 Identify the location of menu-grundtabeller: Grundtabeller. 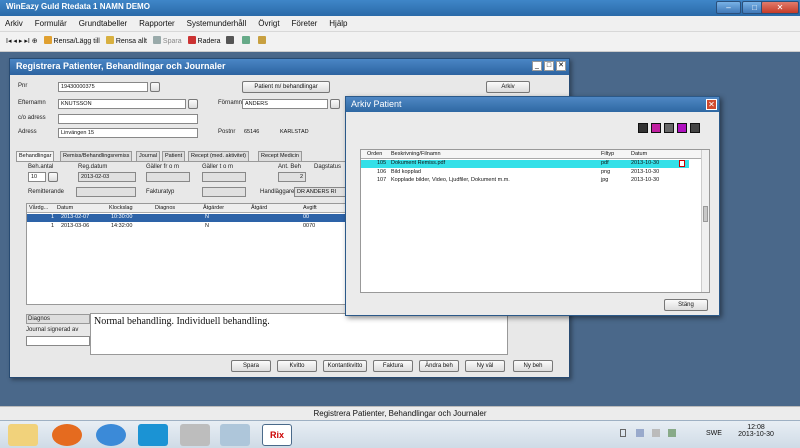
(103, 23).